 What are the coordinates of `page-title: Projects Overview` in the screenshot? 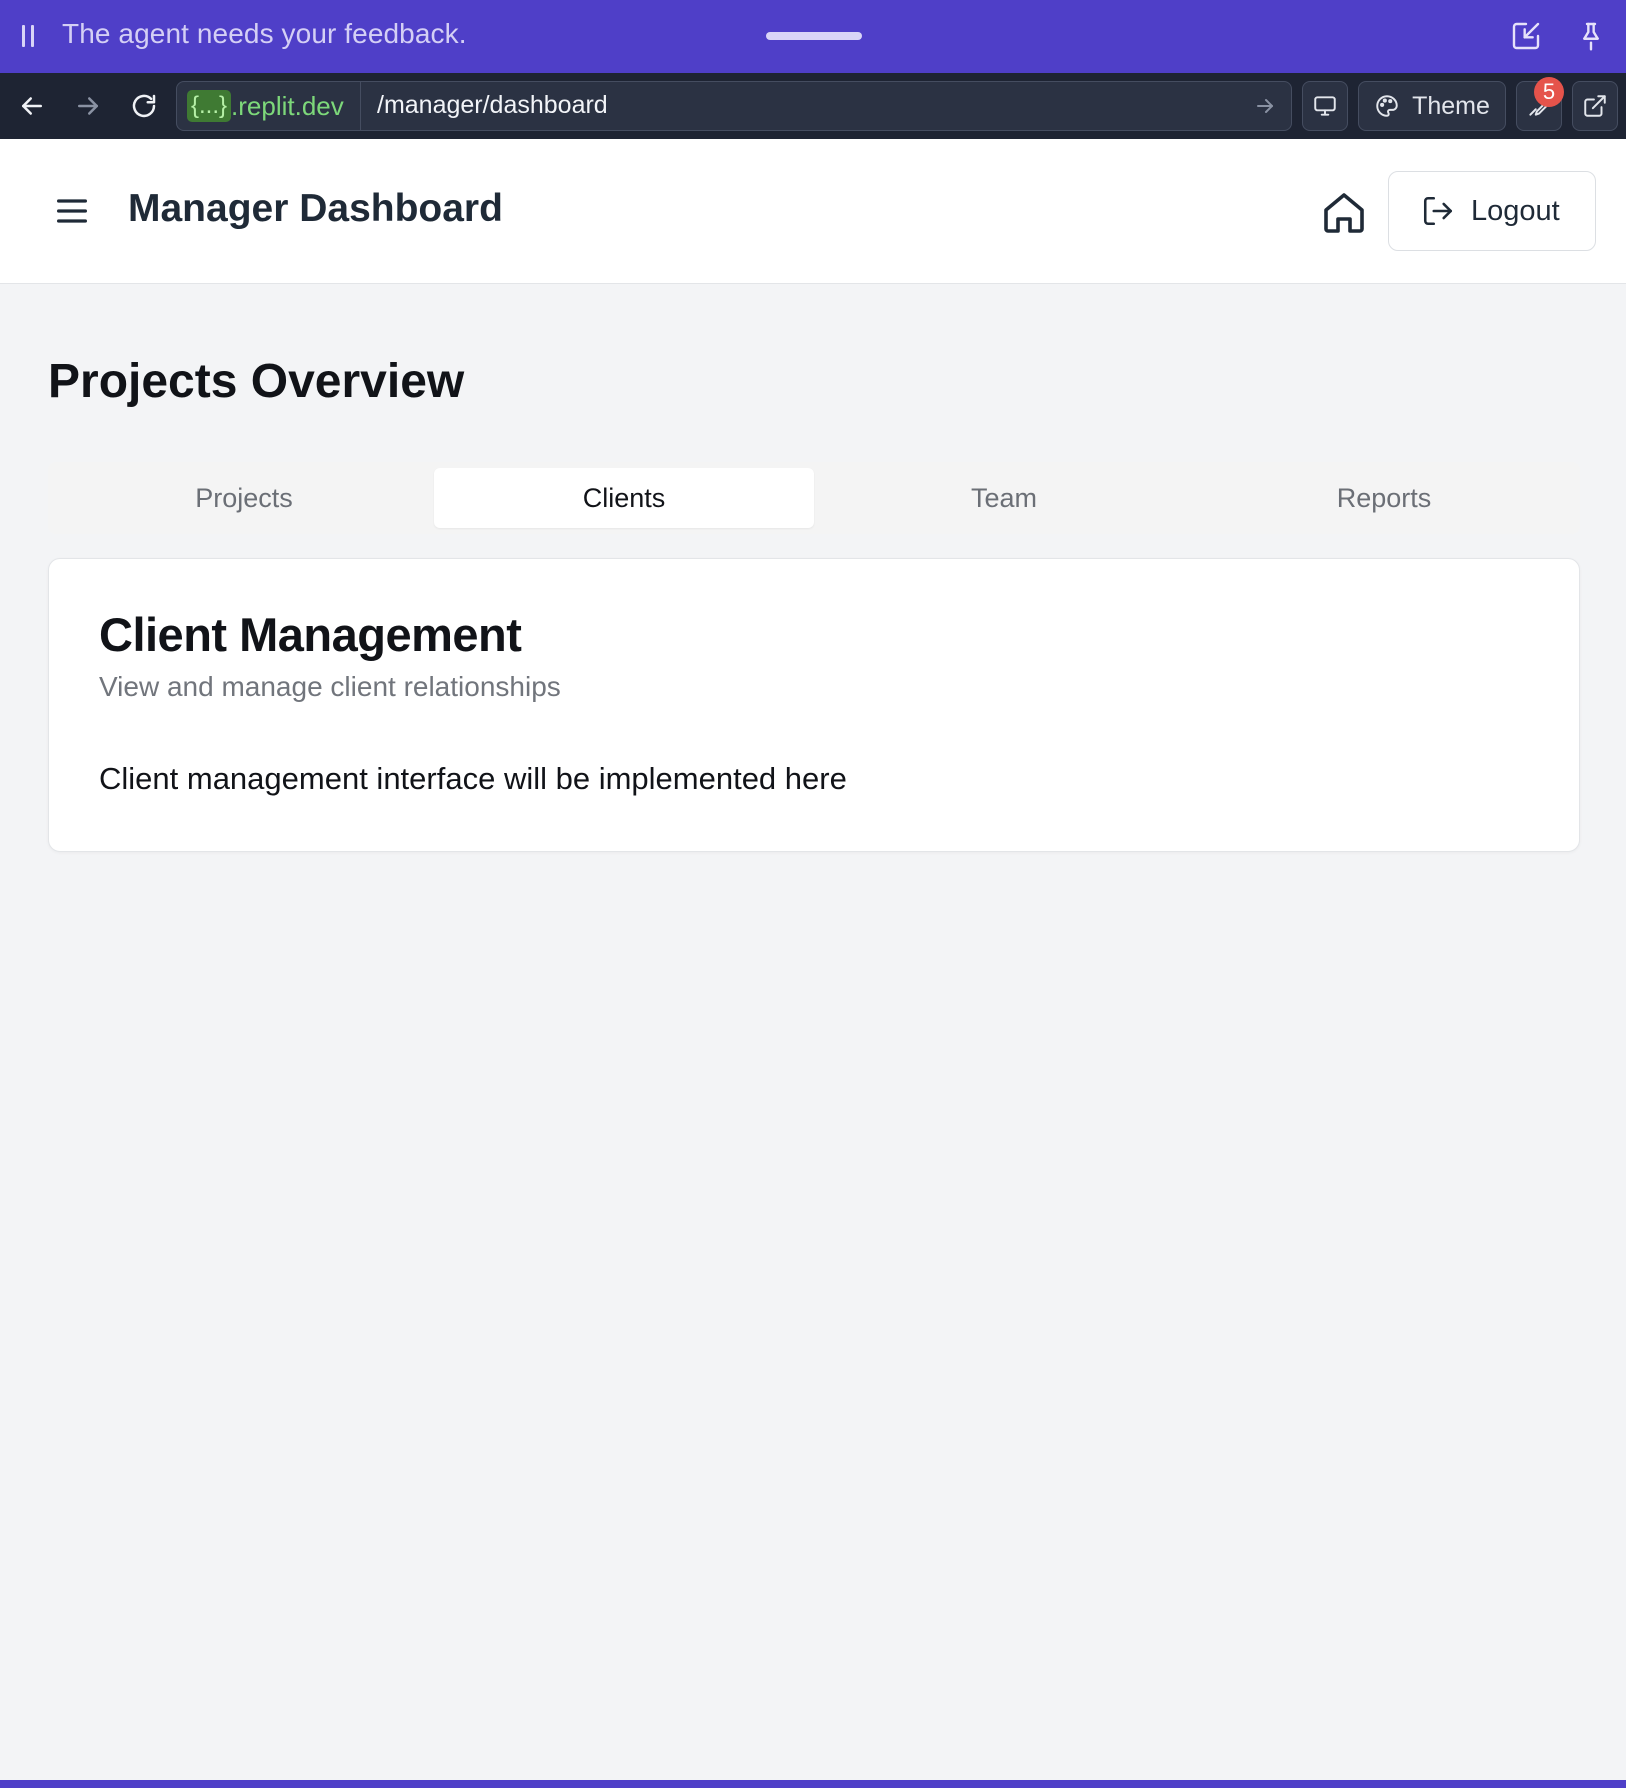 It's located at (256, 381).